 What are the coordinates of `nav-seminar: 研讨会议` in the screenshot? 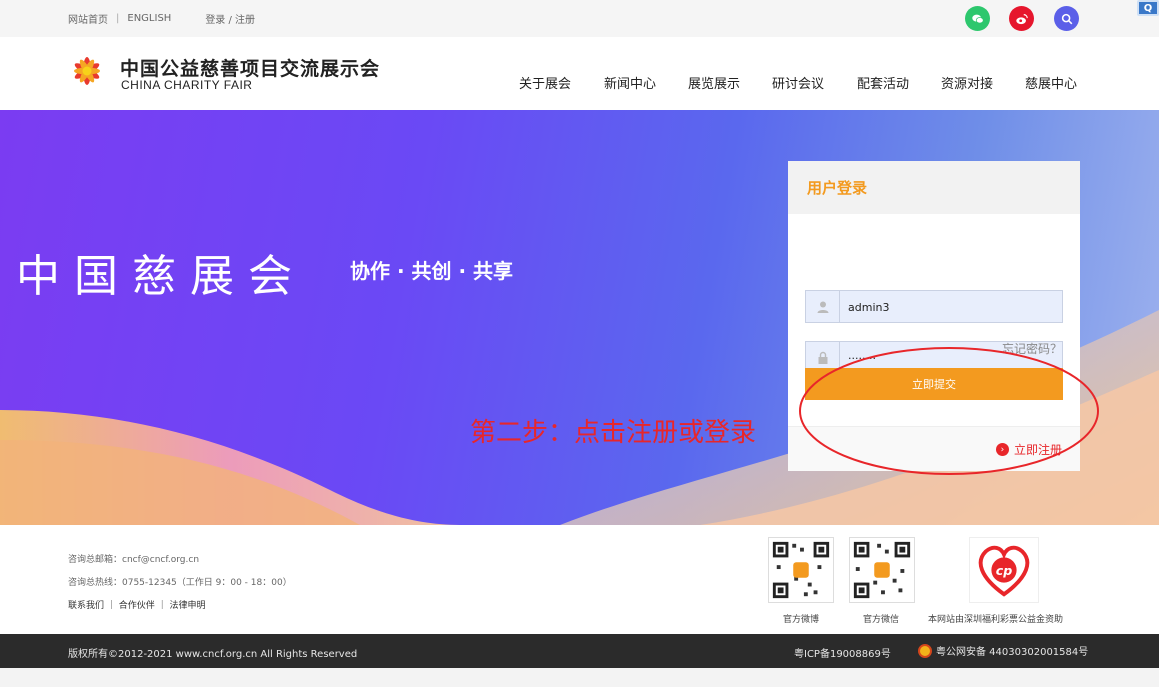 It's located at (798, 82).